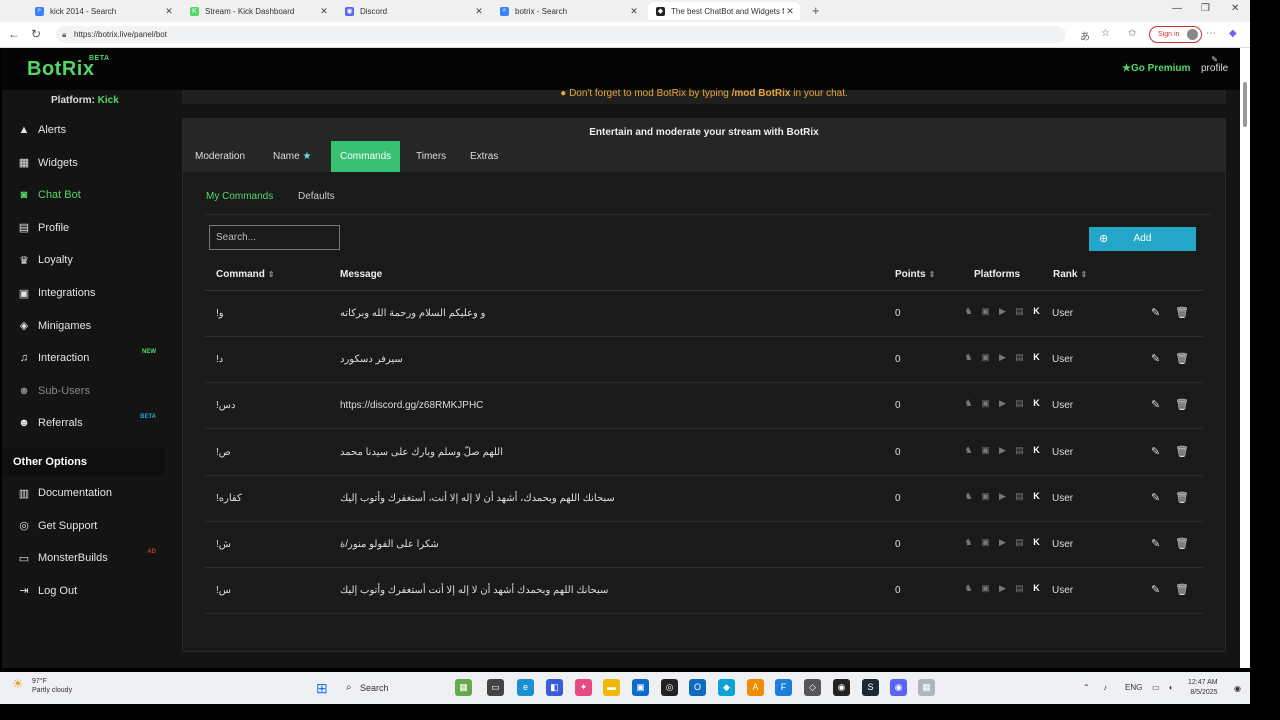  What do you see at coordinates (898, 687) in the screenshot?
I see `discord-icon: ◉` at bounding box center [898, 687].